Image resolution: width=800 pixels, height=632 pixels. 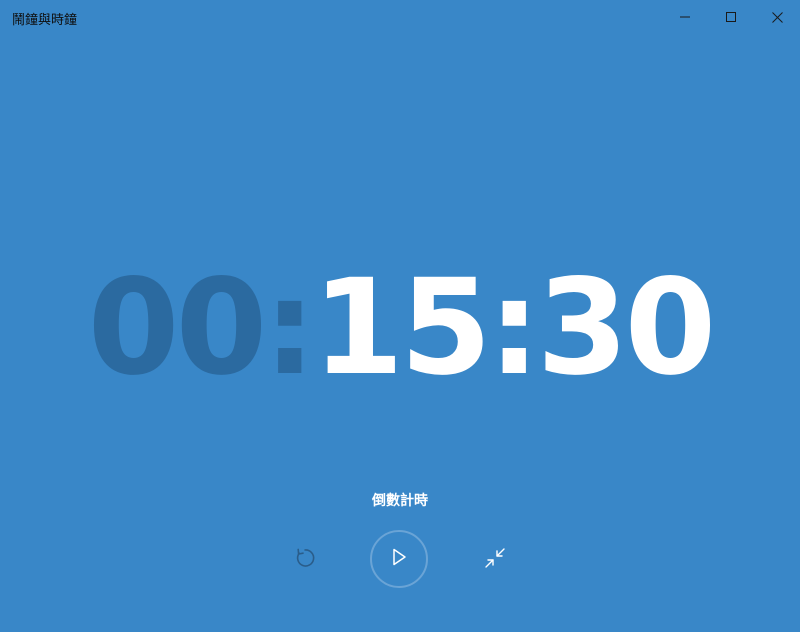 I want to click on compact-overlay-button, so click(x=495, y=560).